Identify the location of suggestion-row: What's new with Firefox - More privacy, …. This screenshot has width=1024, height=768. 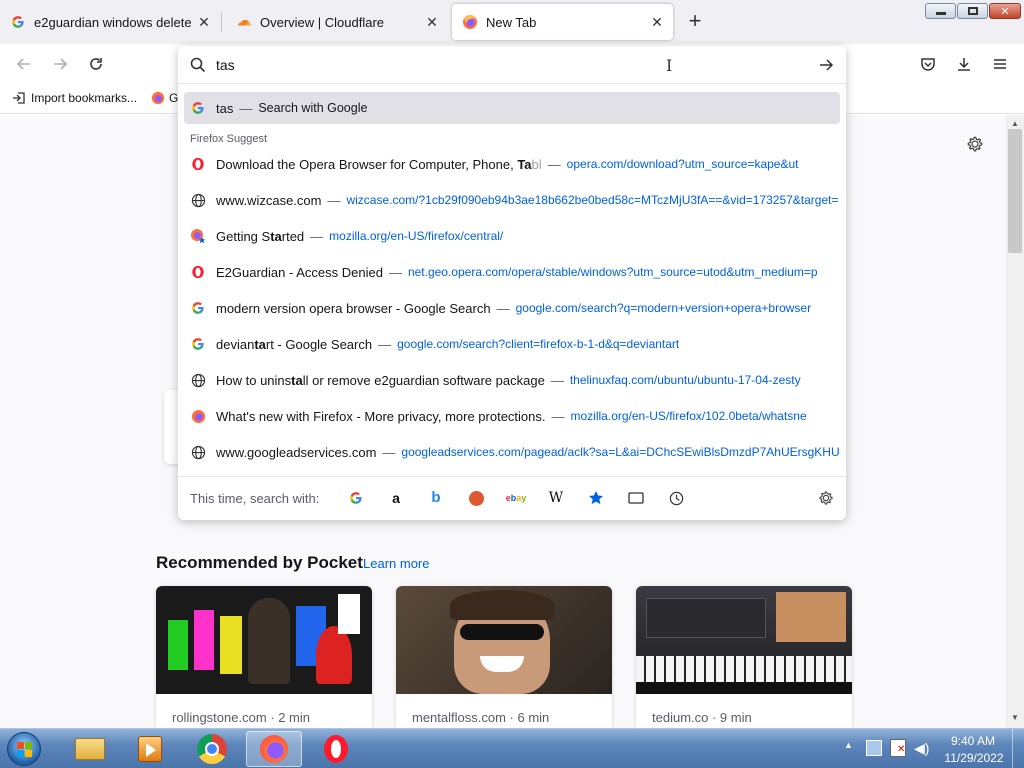
(512, 416).